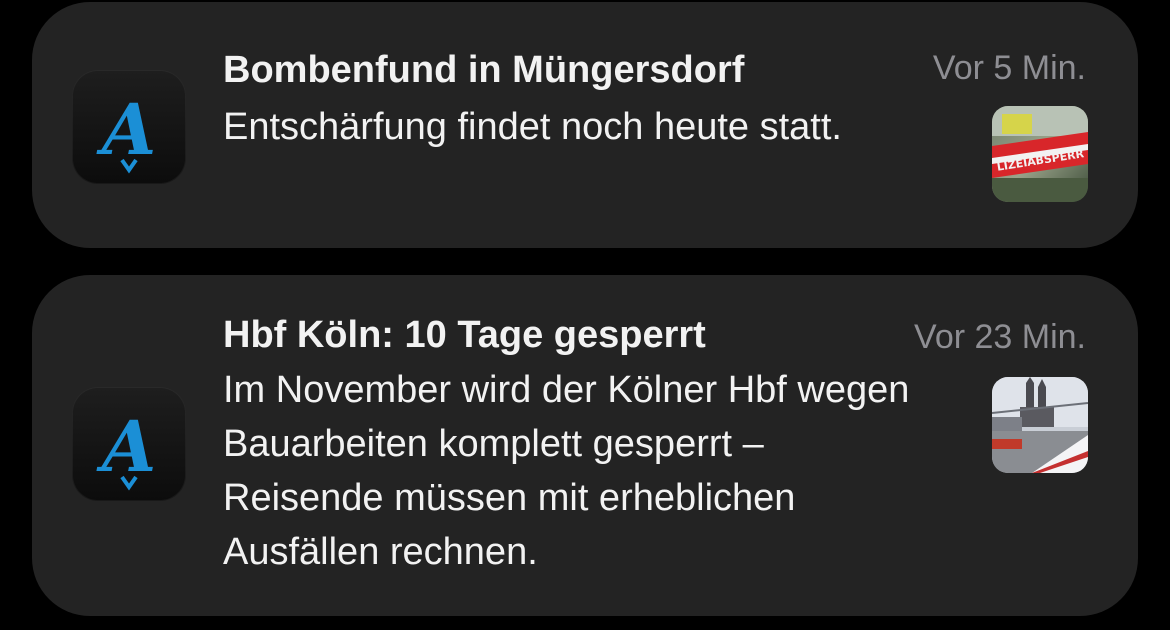 The height and width of the screenshot is (630, 1170). What do you see at coordinates (1000, 337) in the screenshot?
I see `notification-time: Vor 23 Min.` at bounding box center [1000, 337].